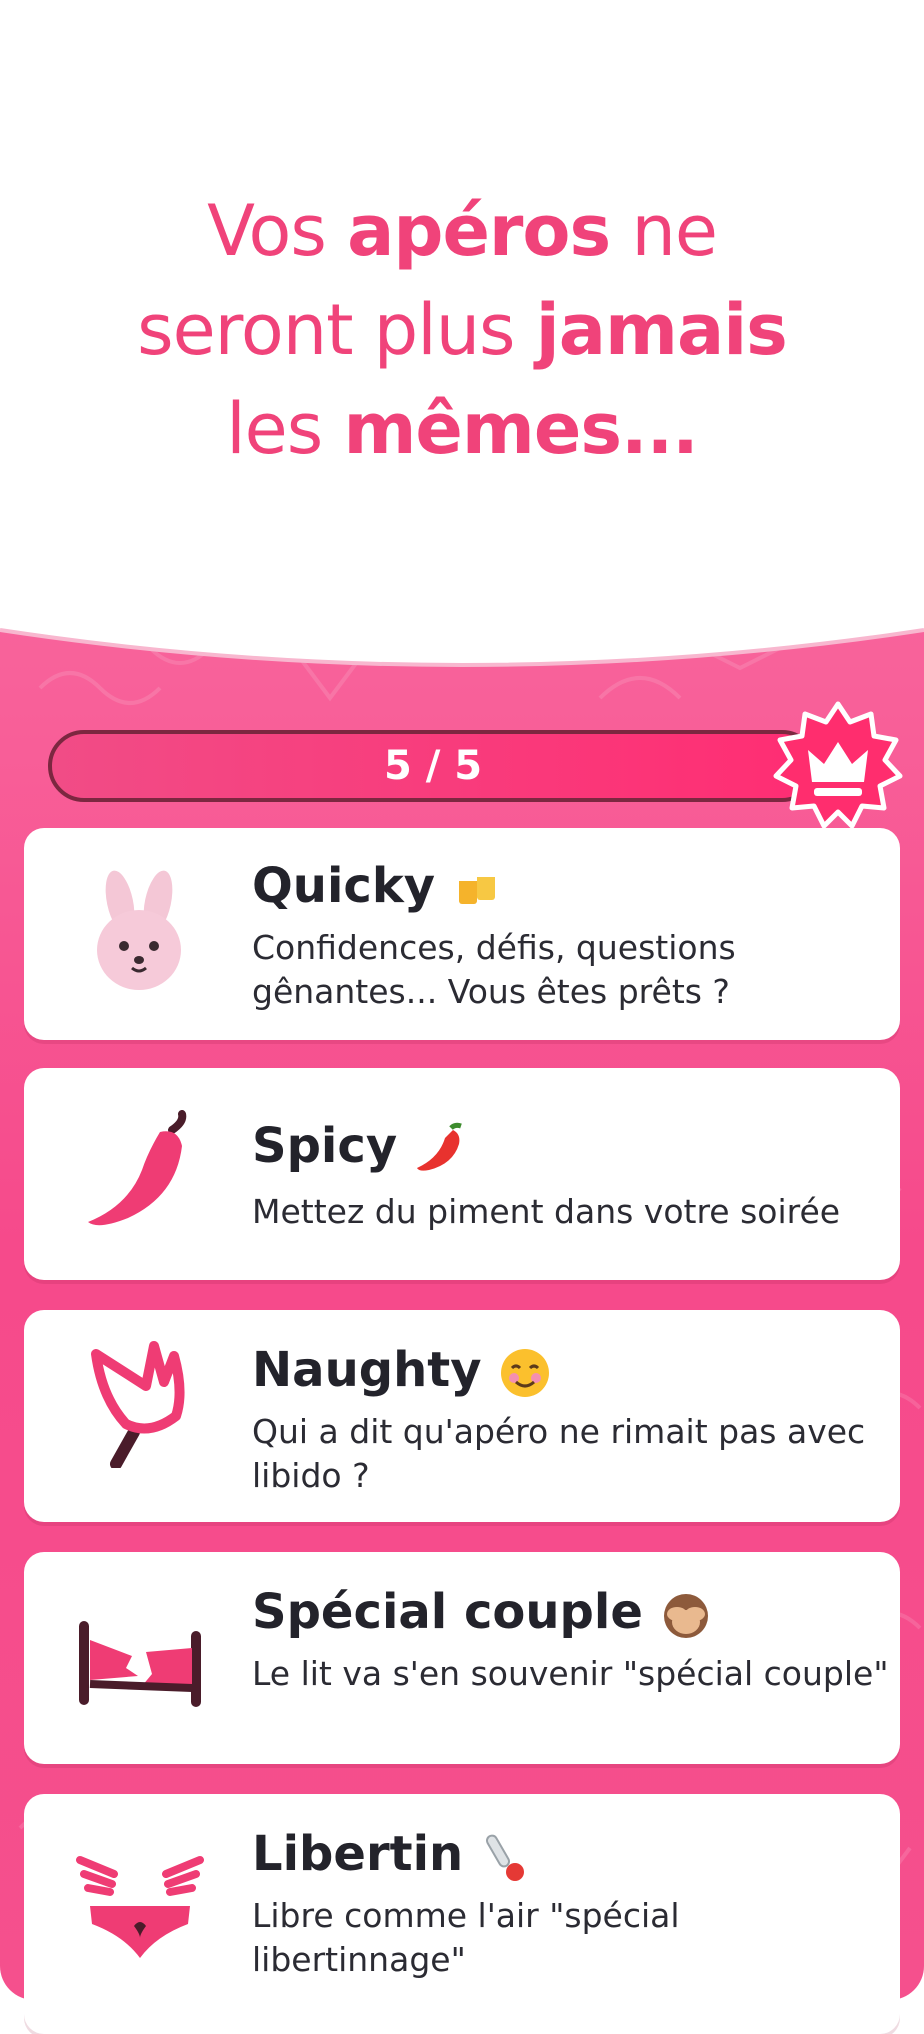  Describe the element at coordinates (462, 231) in the screenshot. I see `headline-line-1: Vos apéros ne` at that location.